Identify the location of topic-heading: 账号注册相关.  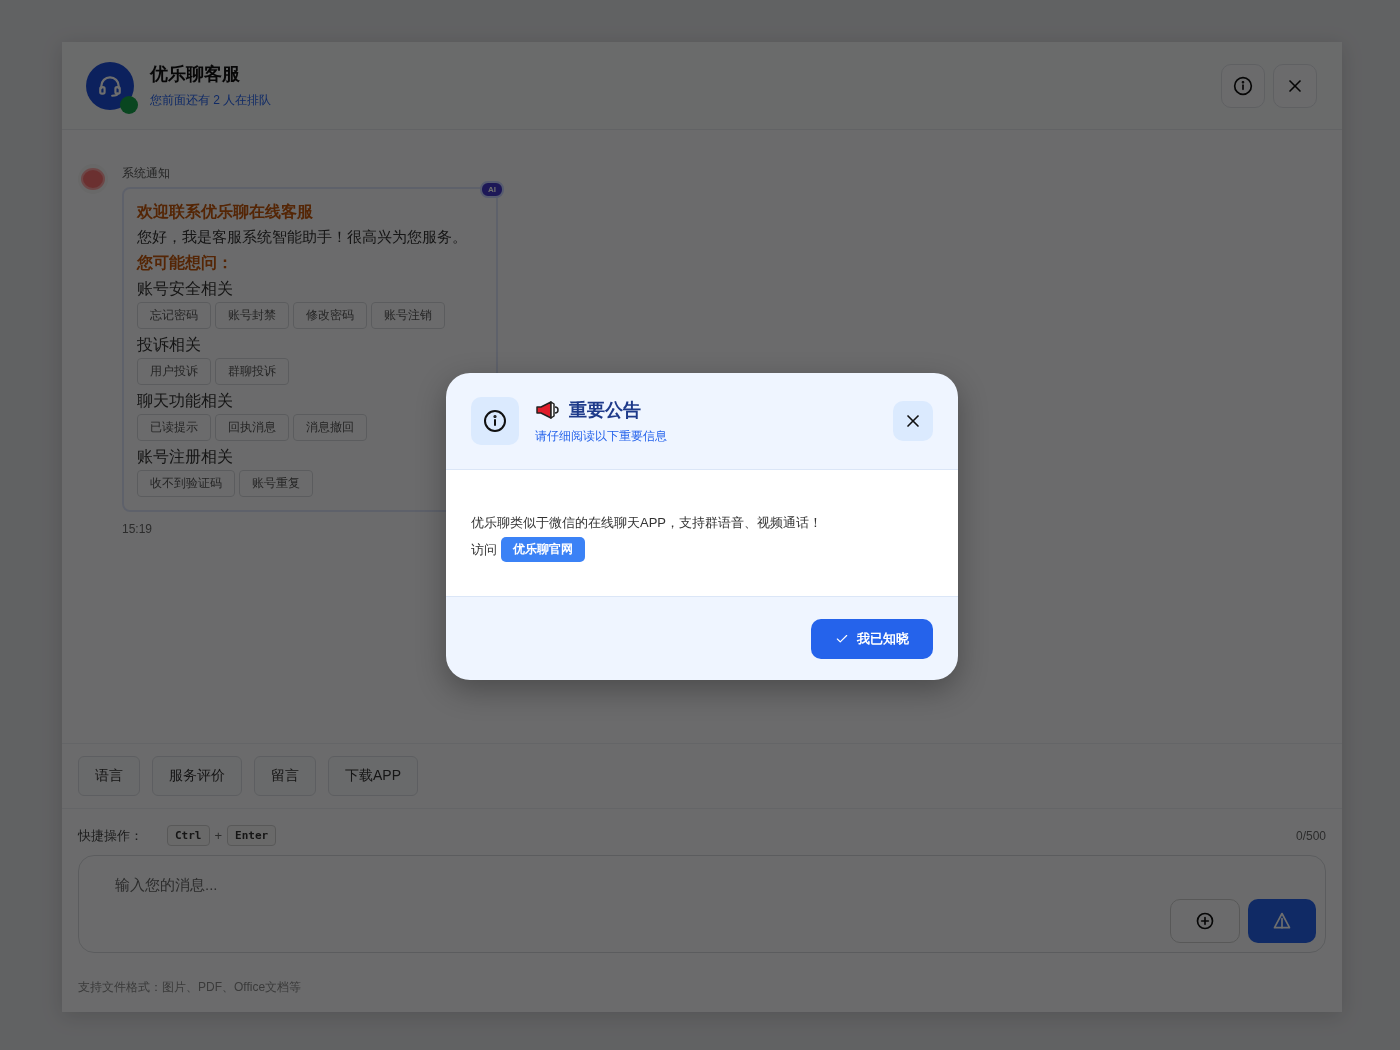
(185, 457).